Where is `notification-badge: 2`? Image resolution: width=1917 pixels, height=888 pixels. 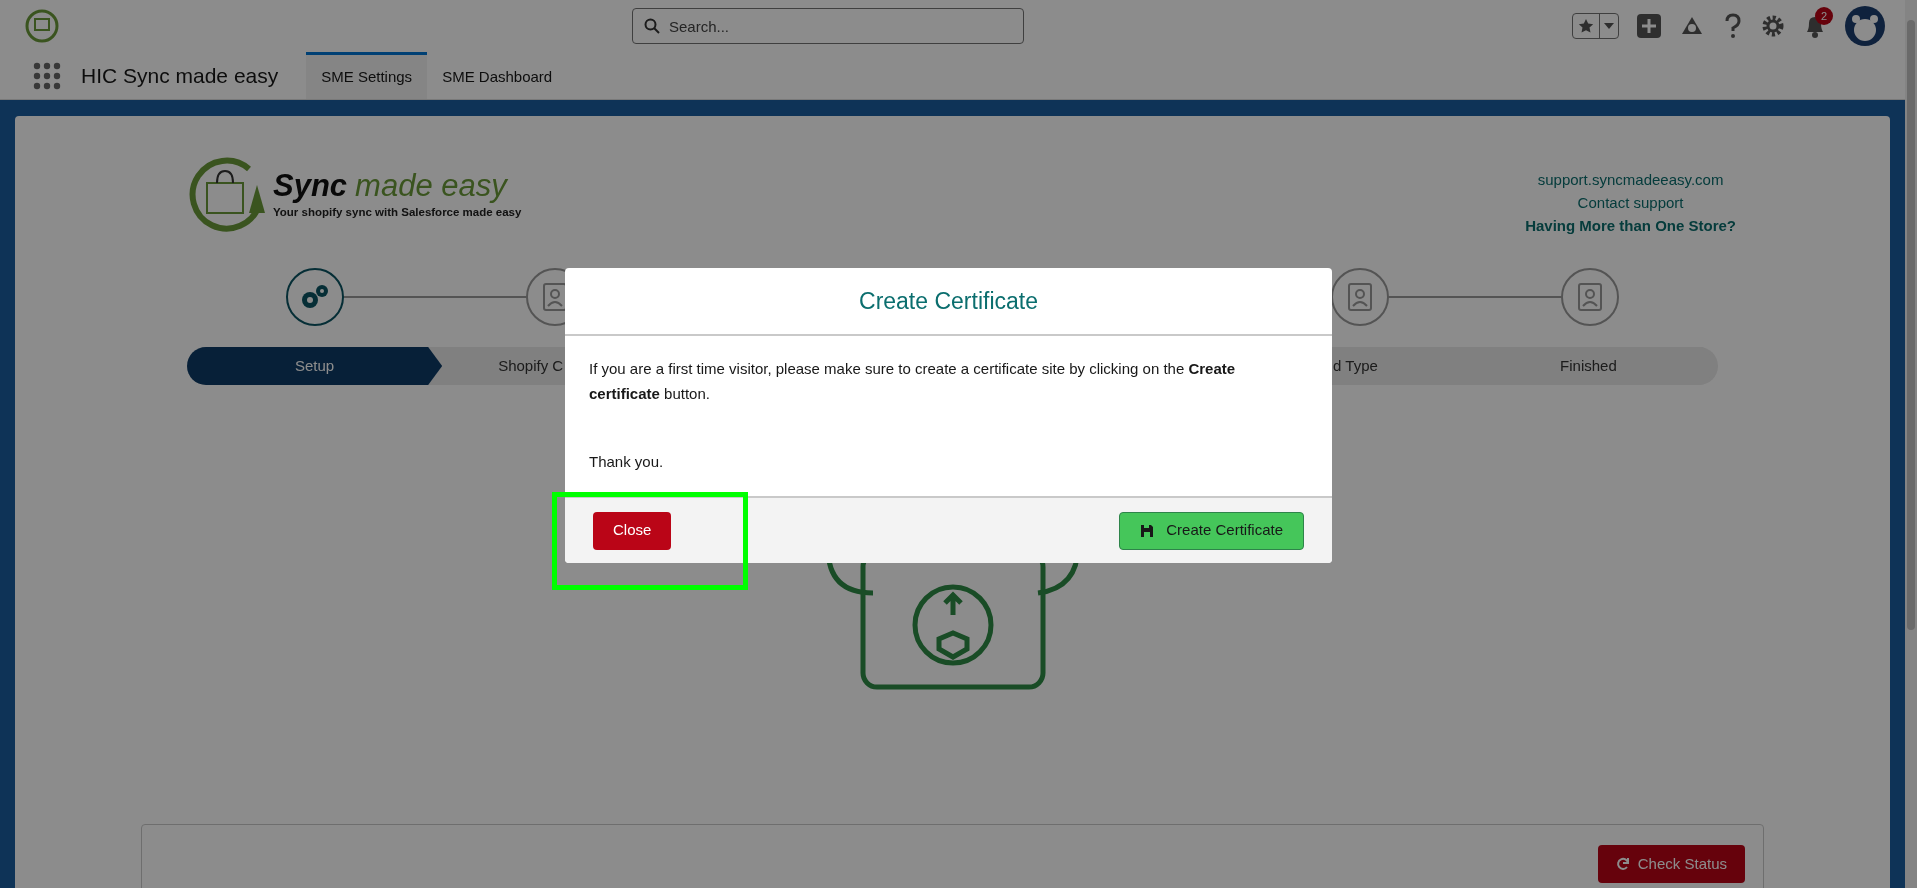 notification-badge: 2 is located at coordinates (1824, 16).